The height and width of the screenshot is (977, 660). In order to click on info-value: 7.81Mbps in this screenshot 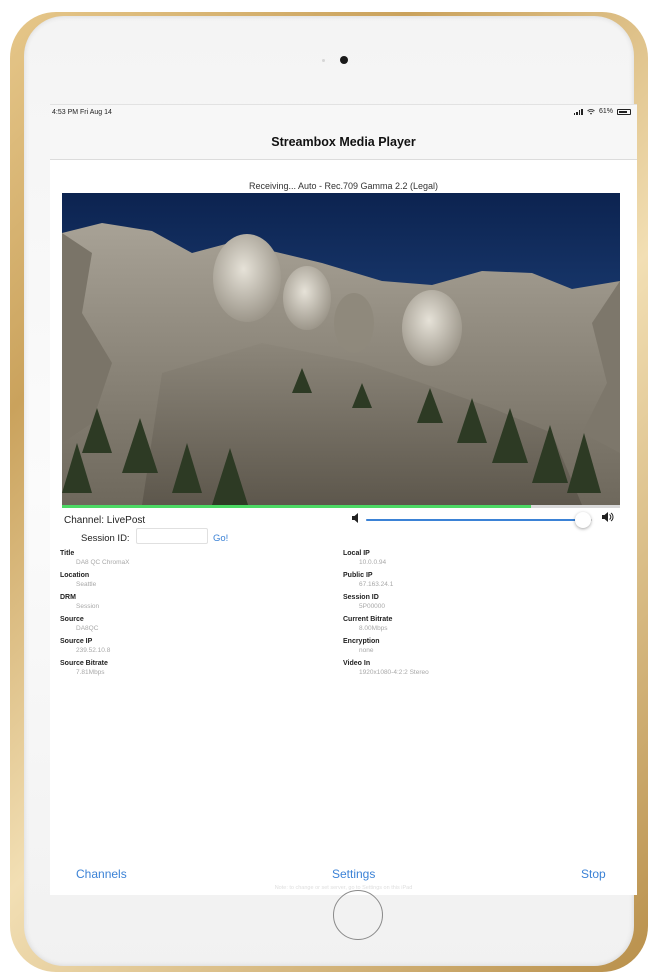, I will do `click(90, 672)`.